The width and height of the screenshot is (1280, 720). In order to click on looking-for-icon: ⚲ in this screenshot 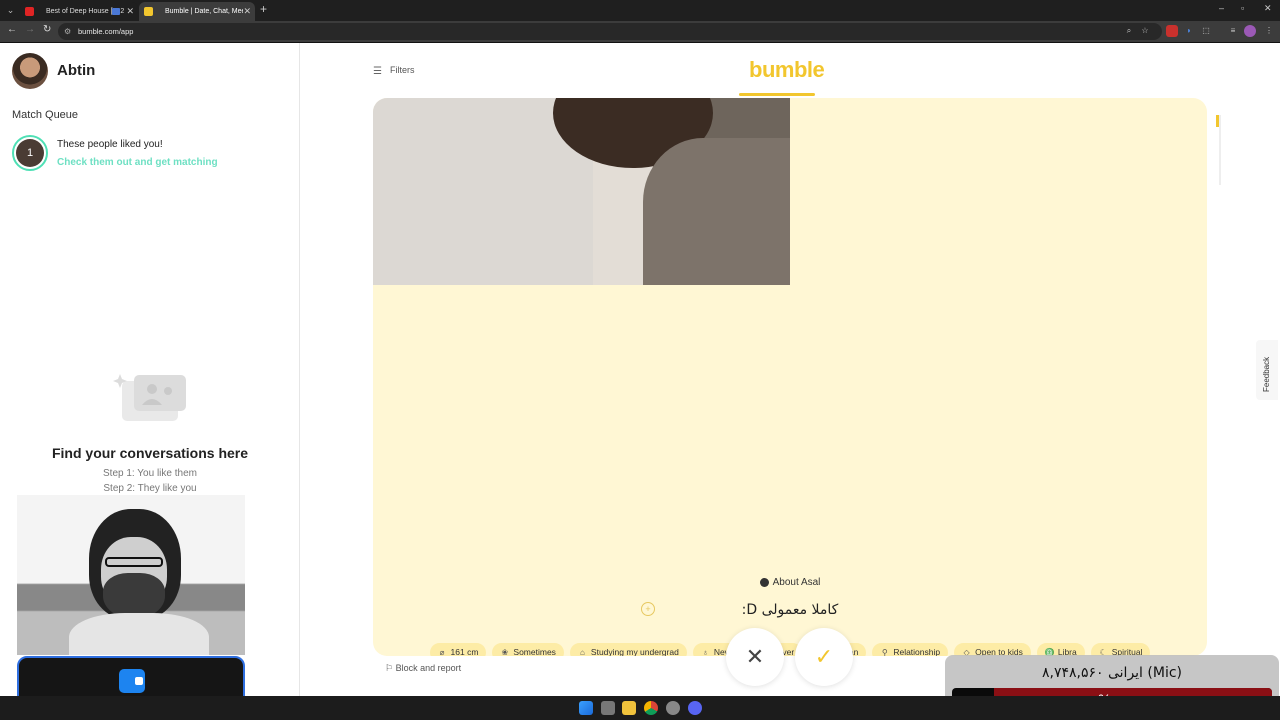, I will do `click(884, 652)`.